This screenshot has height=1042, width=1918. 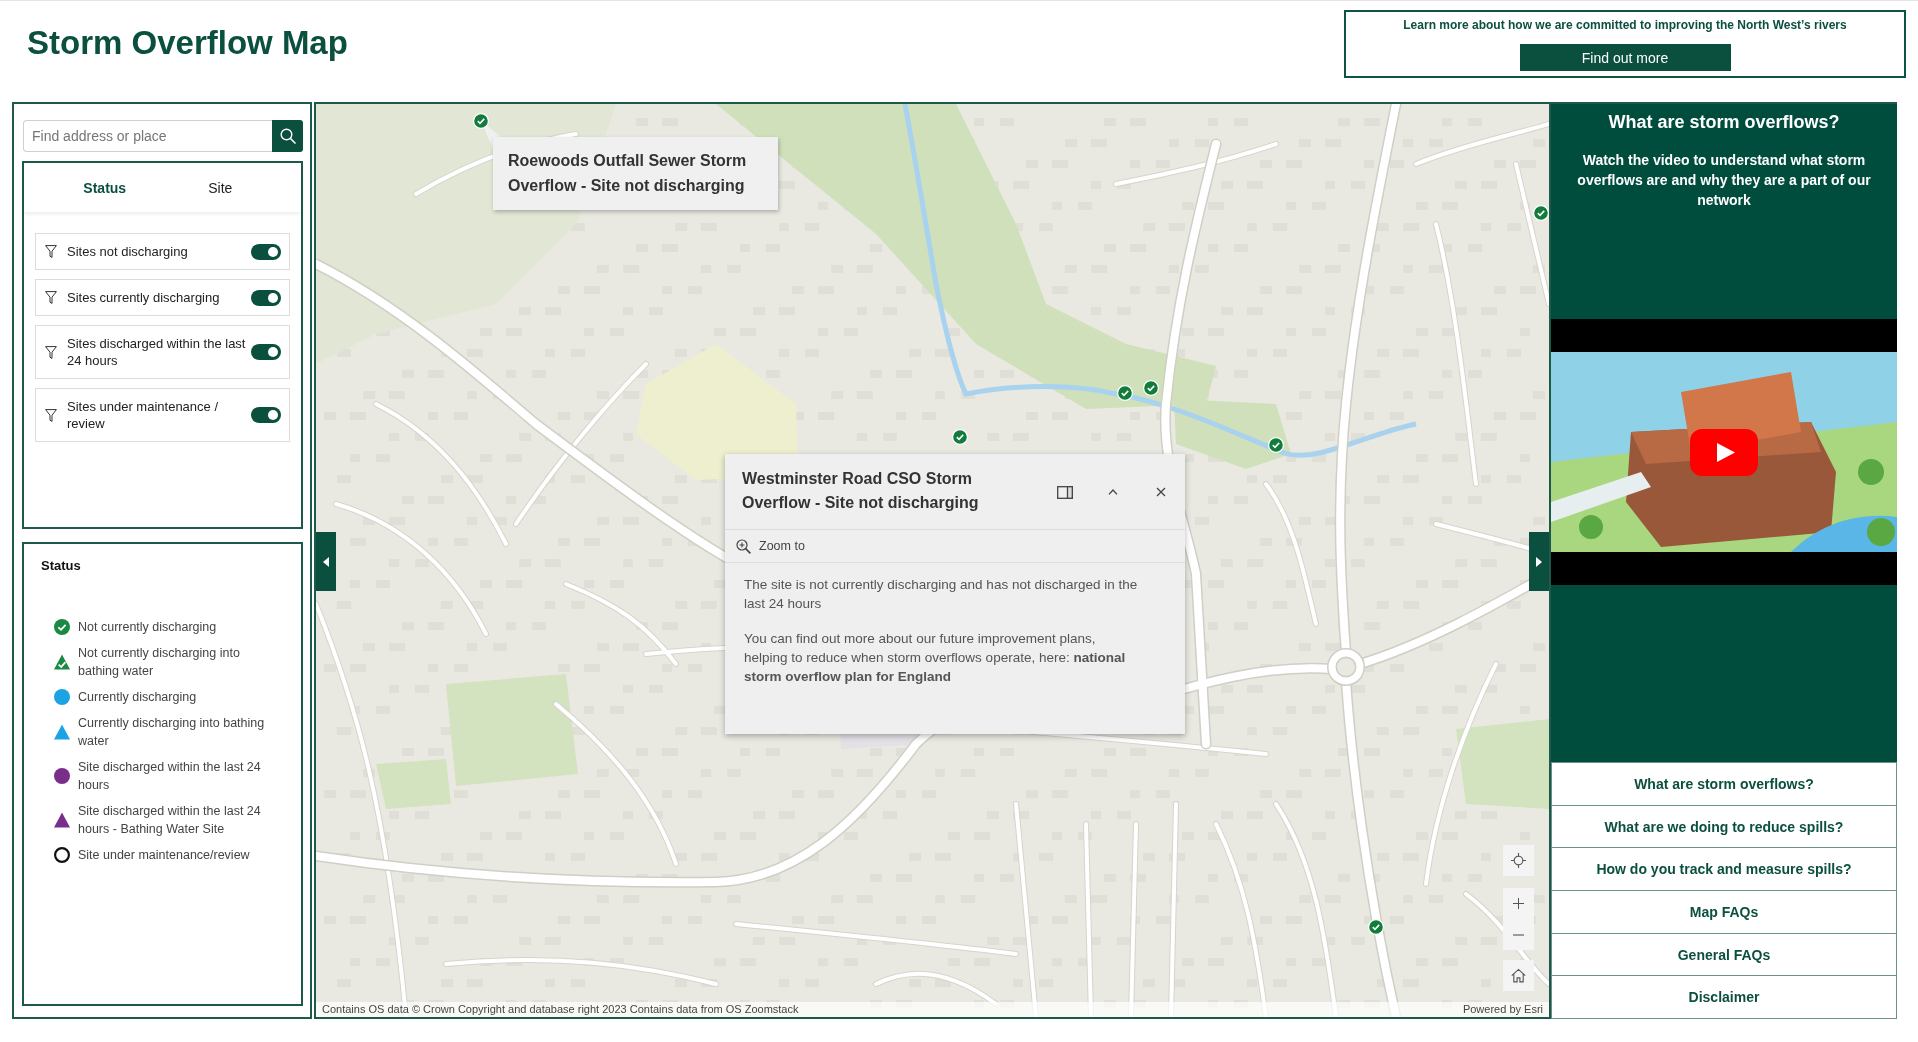 I want to click on home-icon, so click(x=1518, y=975).